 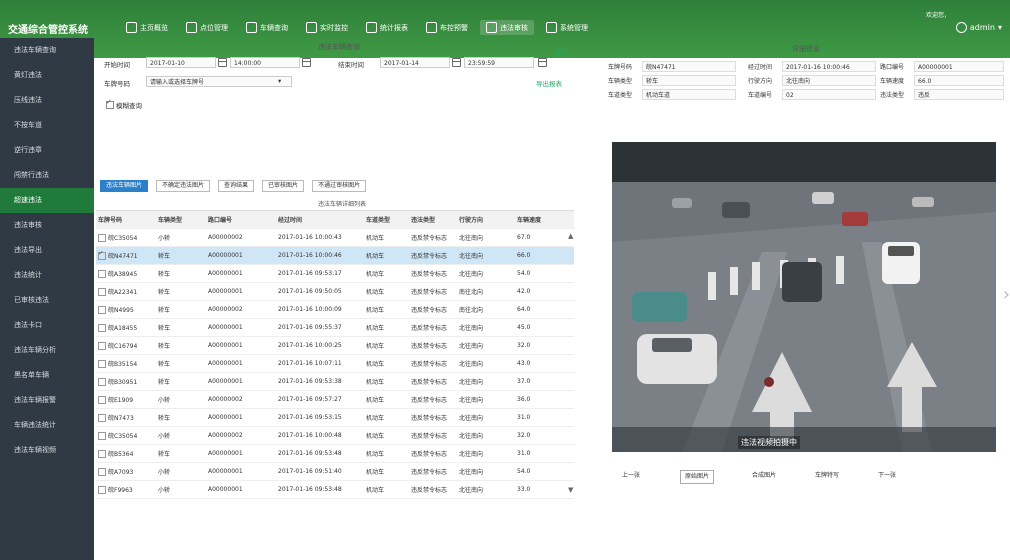 What do you see at coordinates (265, 62) in the screenshot?
I see `start-time-input: 14:00:00` at bounding box center [265, 62].